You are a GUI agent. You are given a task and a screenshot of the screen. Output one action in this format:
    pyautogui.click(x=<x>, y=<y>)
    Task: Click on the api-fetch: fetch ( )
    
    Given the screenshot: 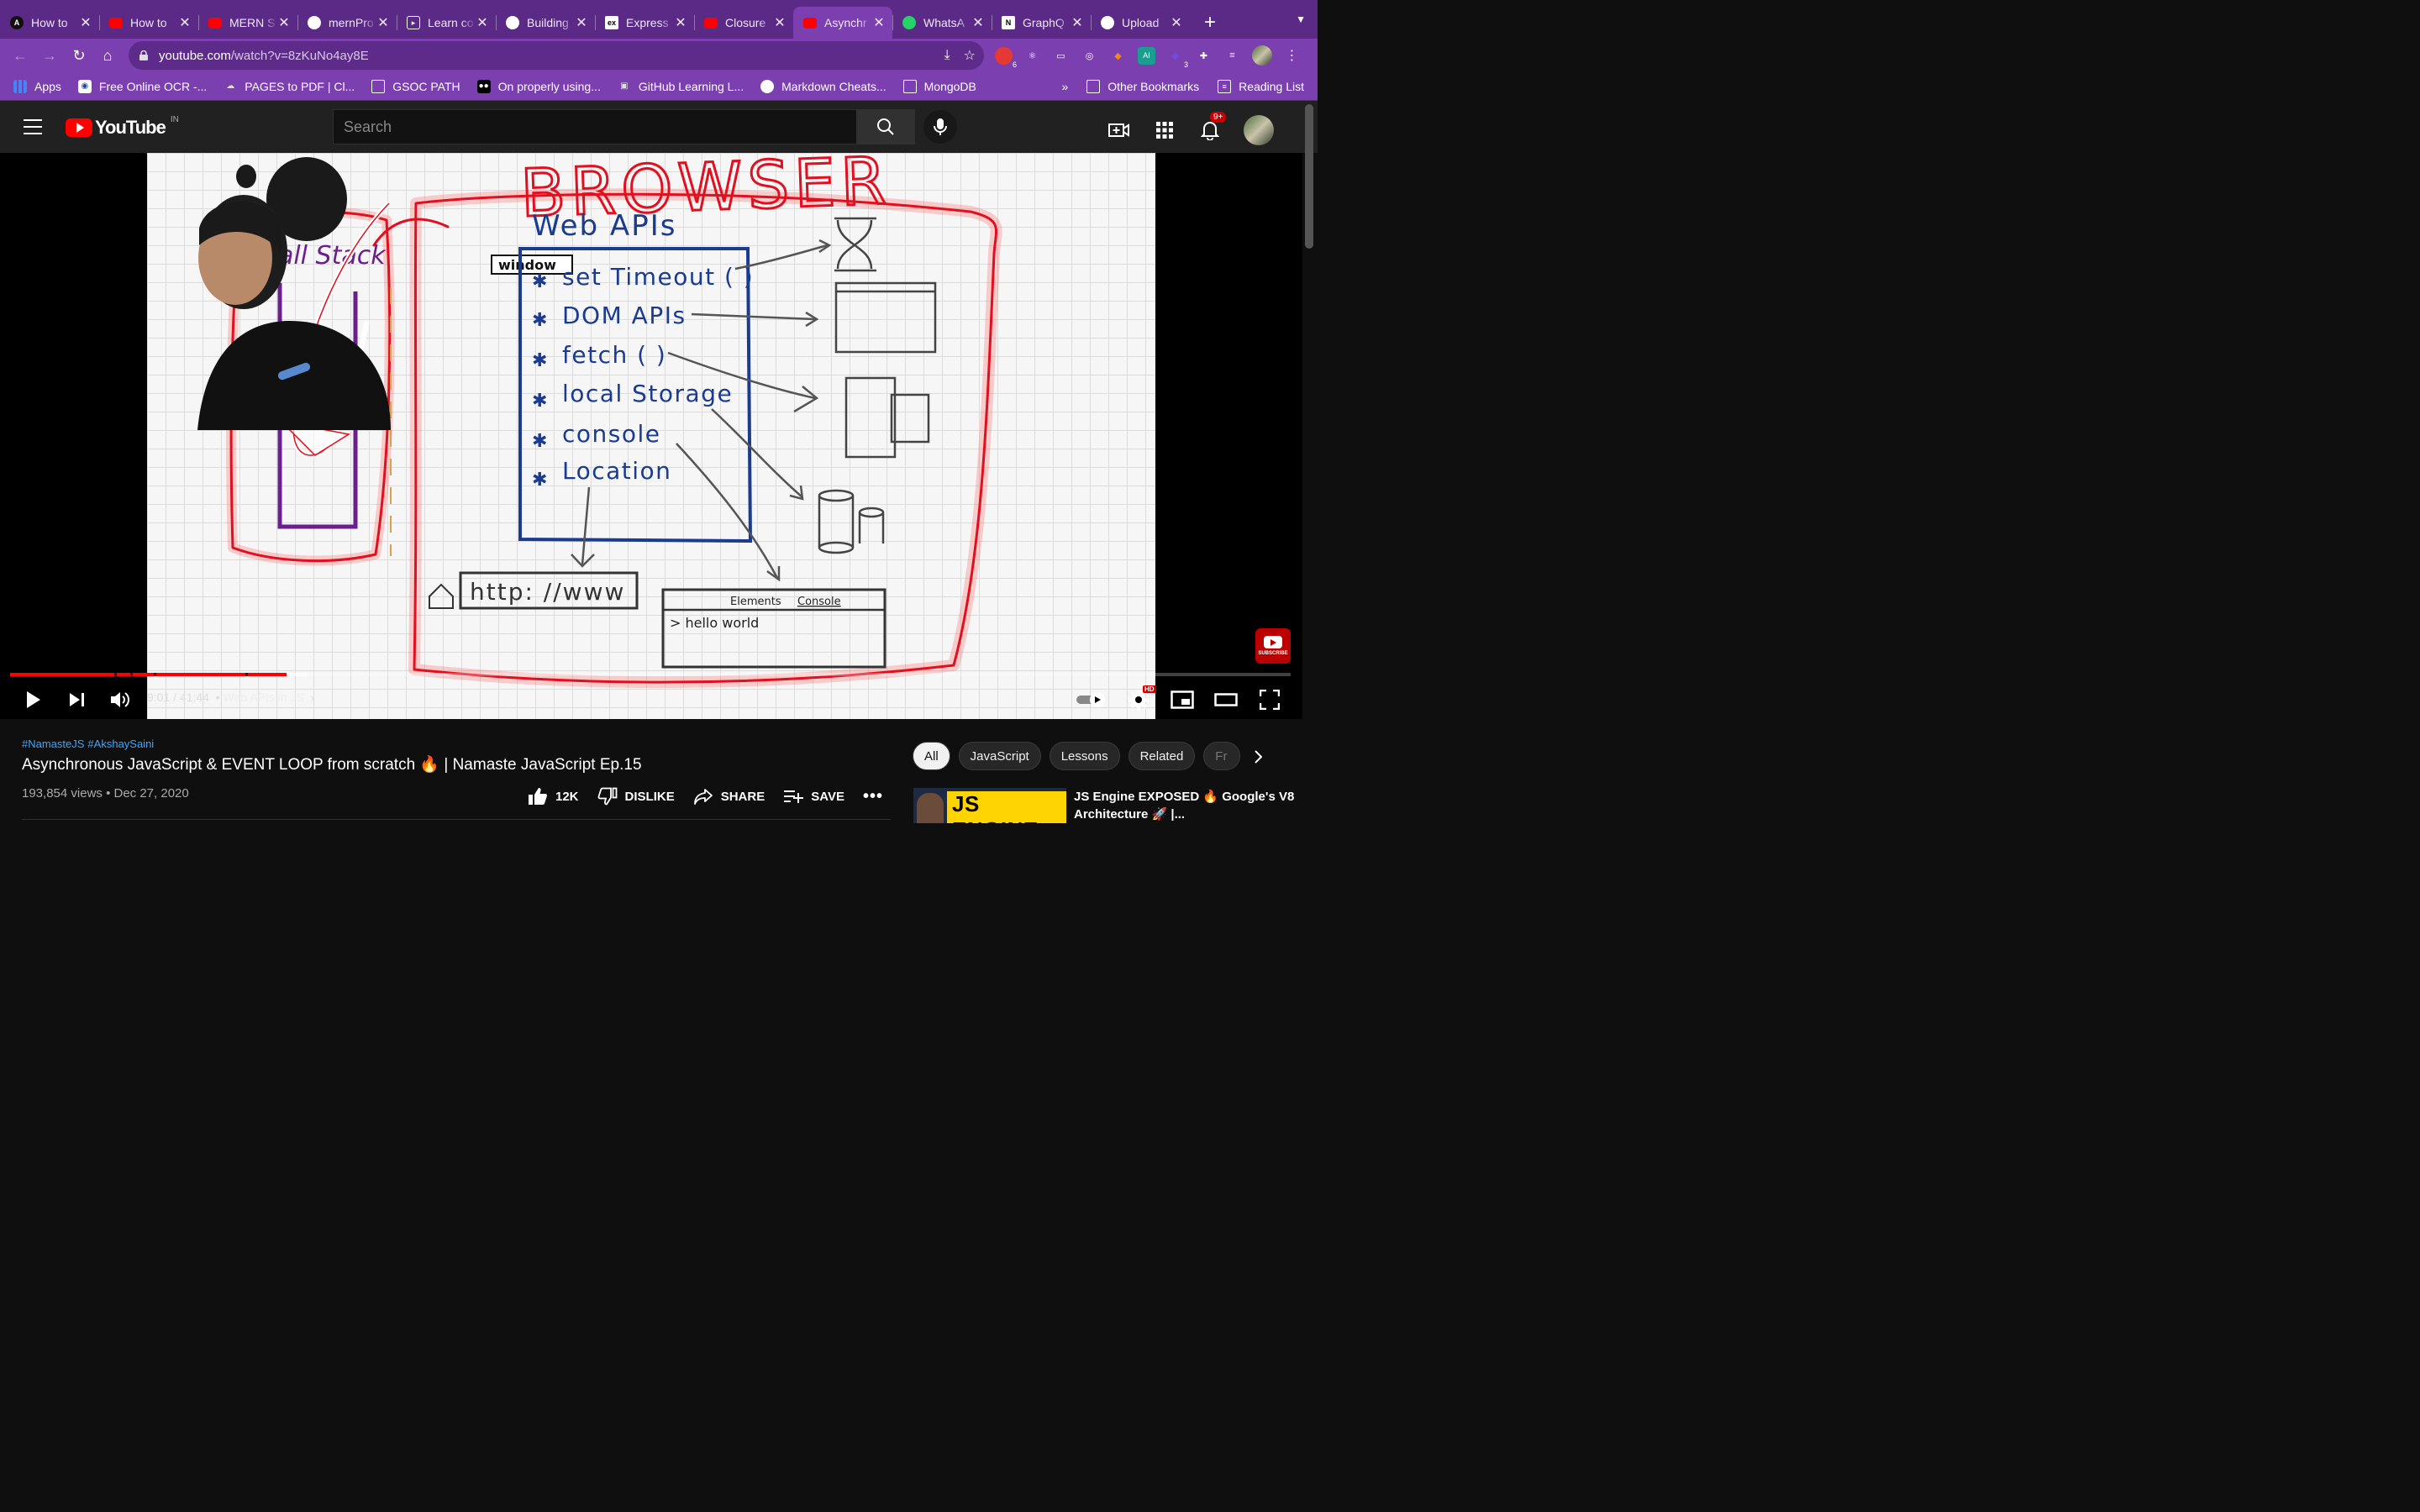 What is the action you would take?
    pyautogui.click(x=614, y=355)
    